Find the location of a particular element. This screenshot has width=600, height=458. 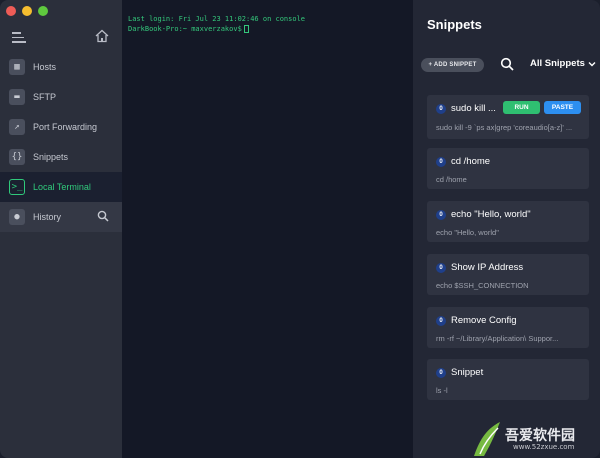

terminal-cursor is located at coordinates (246, 29).